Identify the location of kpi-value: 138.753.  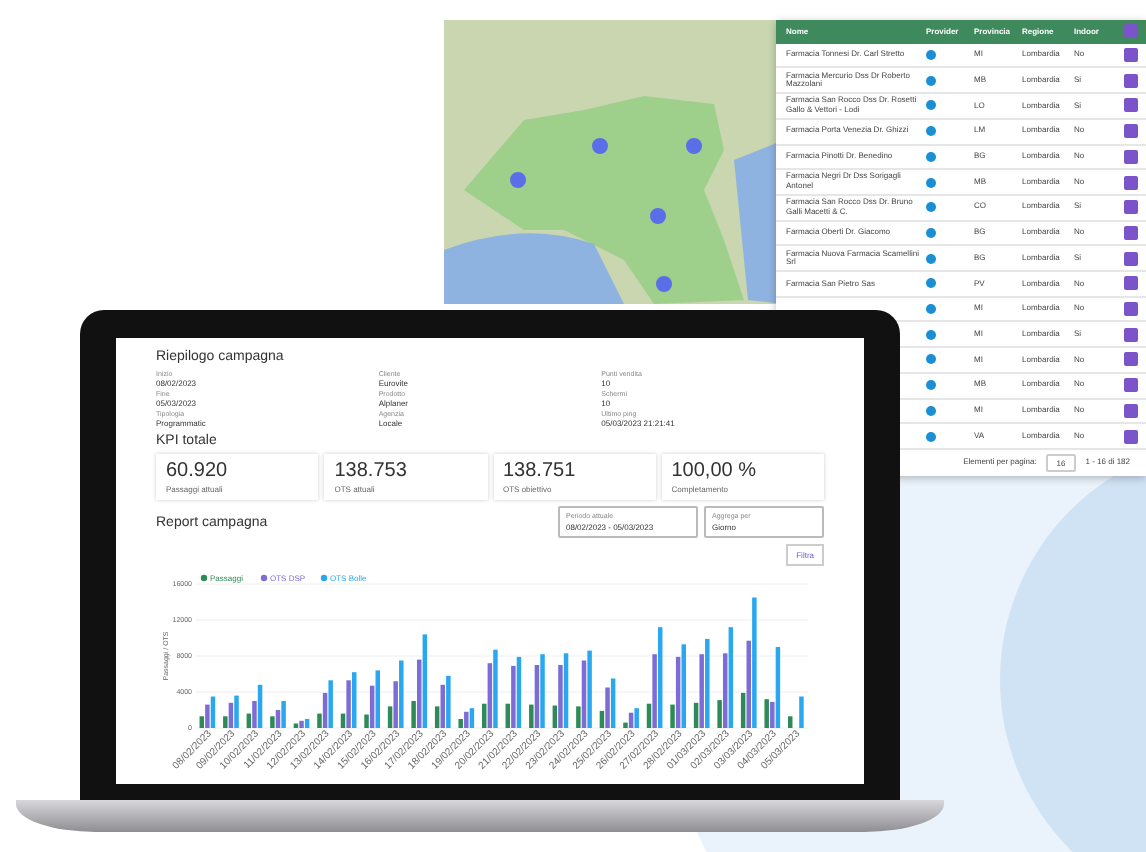
(371, 471).